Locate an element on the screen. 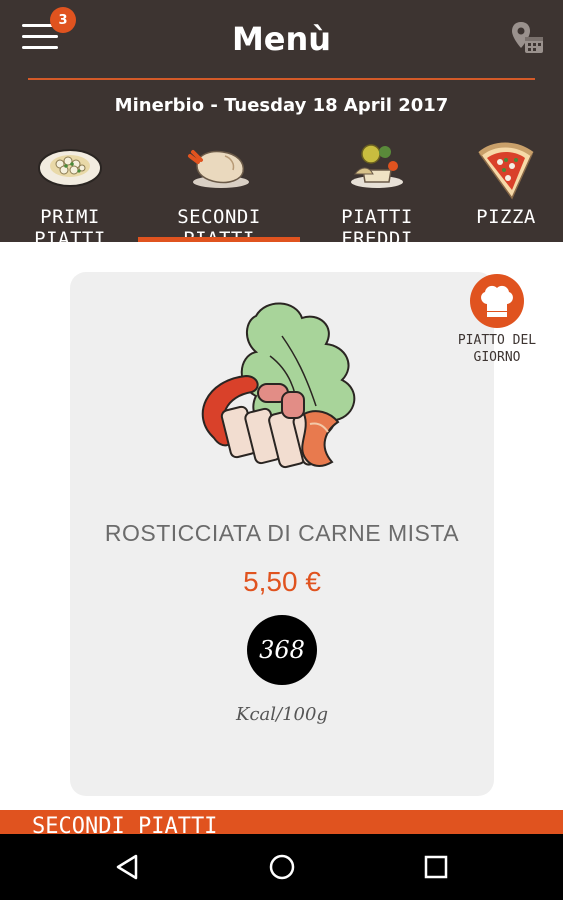 The height and width of the screenshot is (900, 563). dish-image is located at coordinates (281, 398).